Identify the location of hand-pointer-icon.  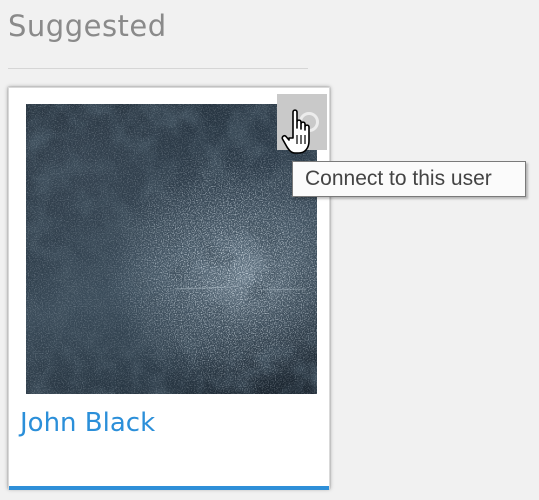
(295, 131).